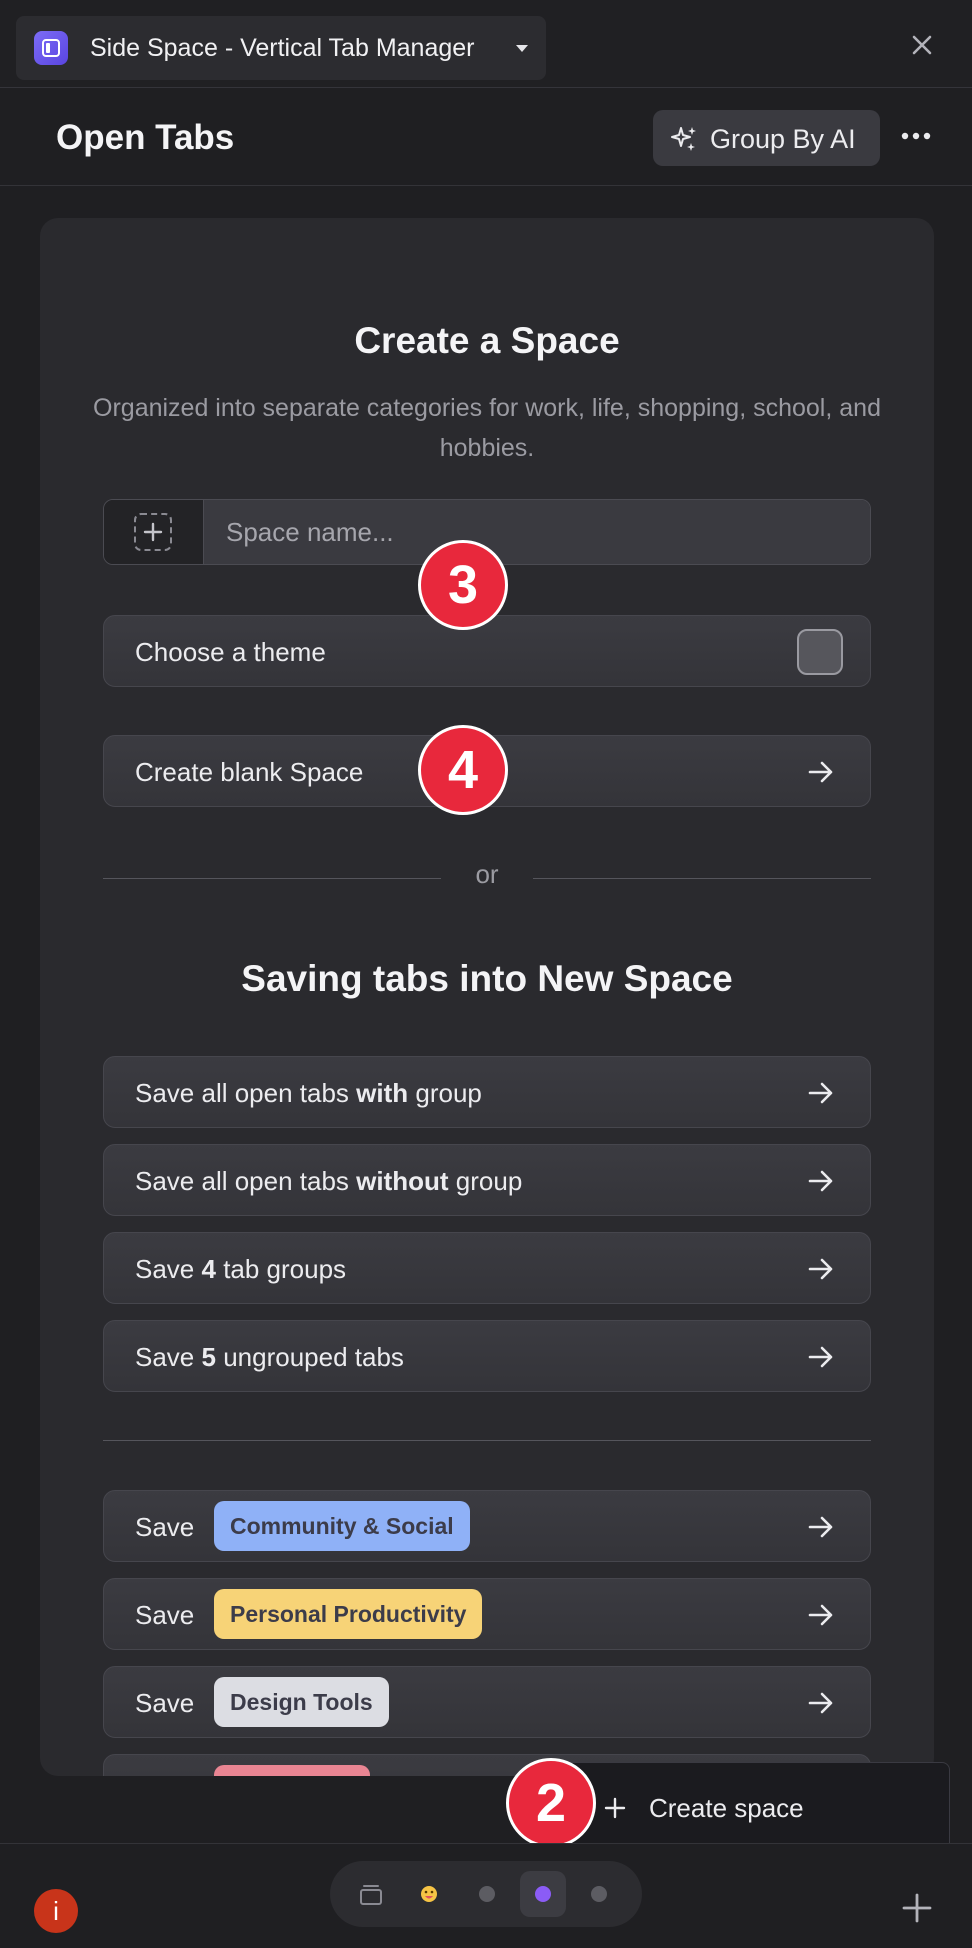 This screenshot has width=972, height=1948. I want to click on save-option-label: Save 4 tab groups, so click(241, 1269).